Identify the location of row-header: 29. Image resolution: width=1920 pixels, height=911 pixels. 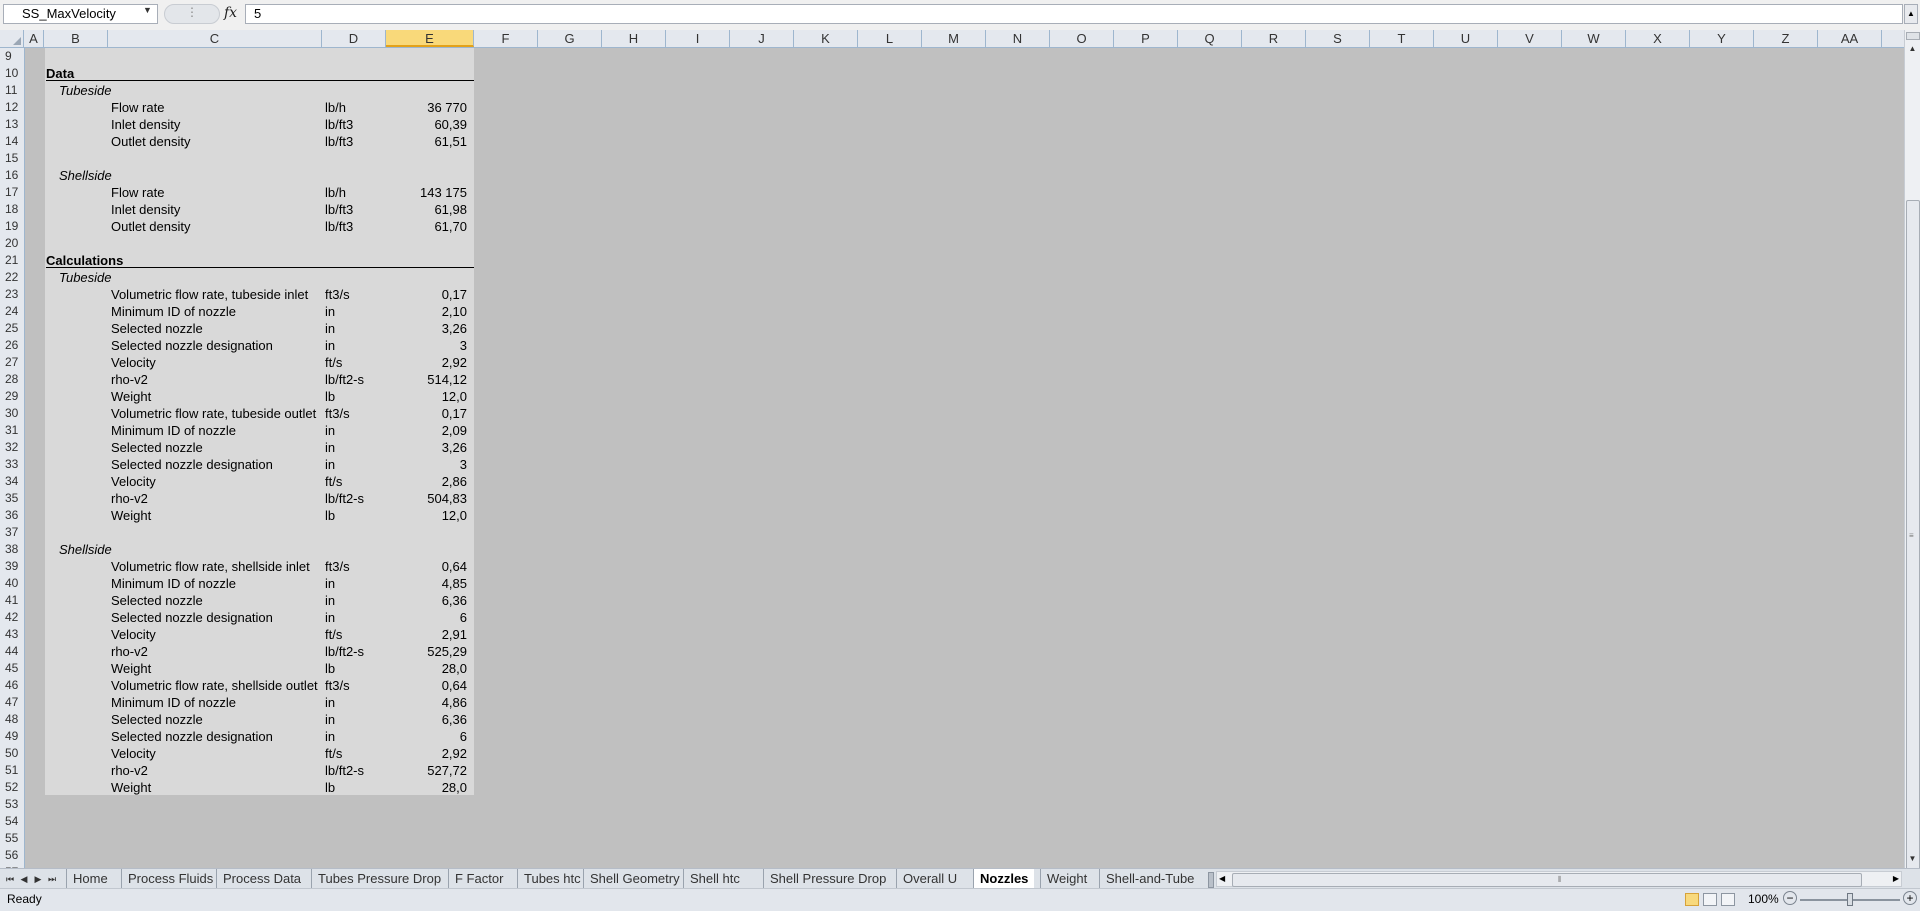
(12, 396).